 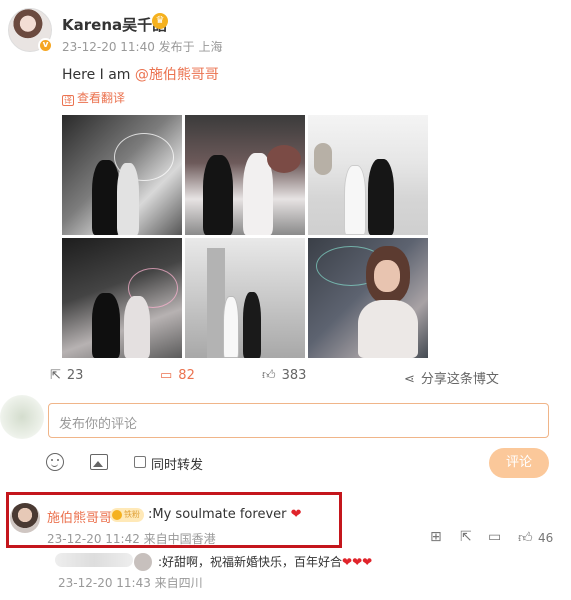 I want to click on like-count: 383, so click(x=294, y=375).